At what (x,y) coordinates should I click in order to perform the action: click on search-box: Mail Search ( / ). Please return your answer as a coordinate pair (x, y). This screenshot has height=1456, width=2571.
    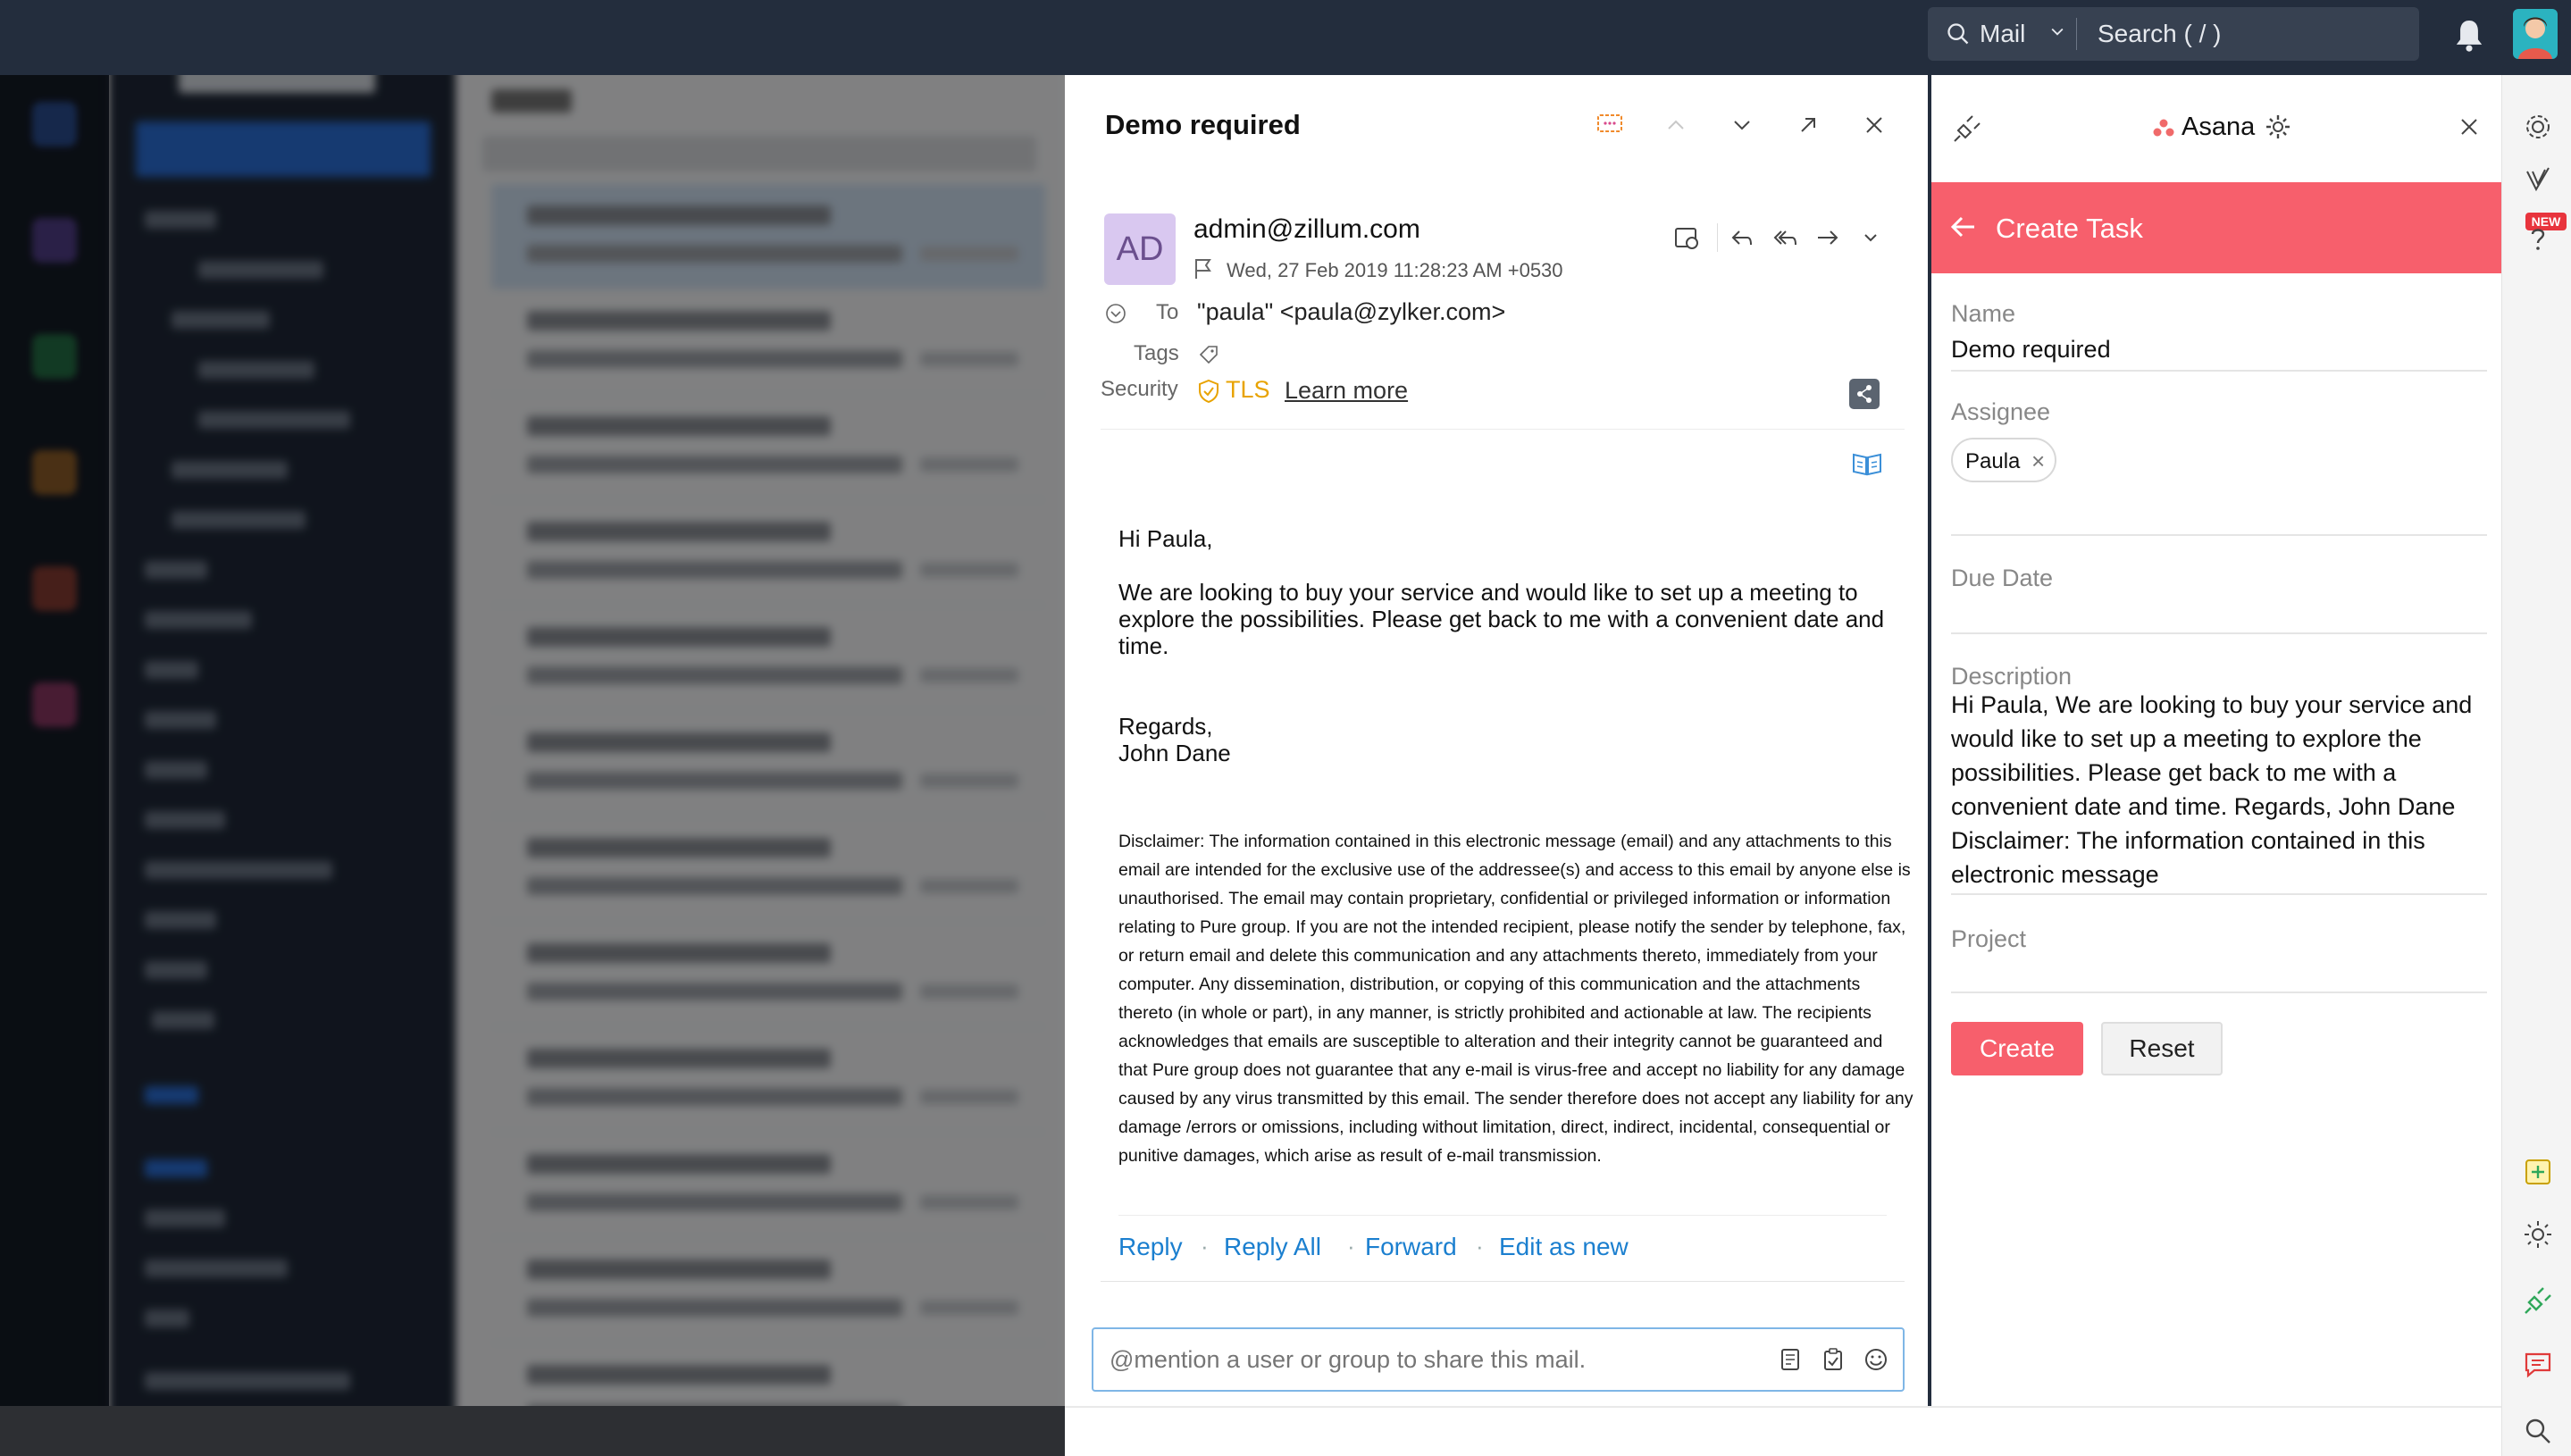
    Looking at the image, I should click on (2173, 34).